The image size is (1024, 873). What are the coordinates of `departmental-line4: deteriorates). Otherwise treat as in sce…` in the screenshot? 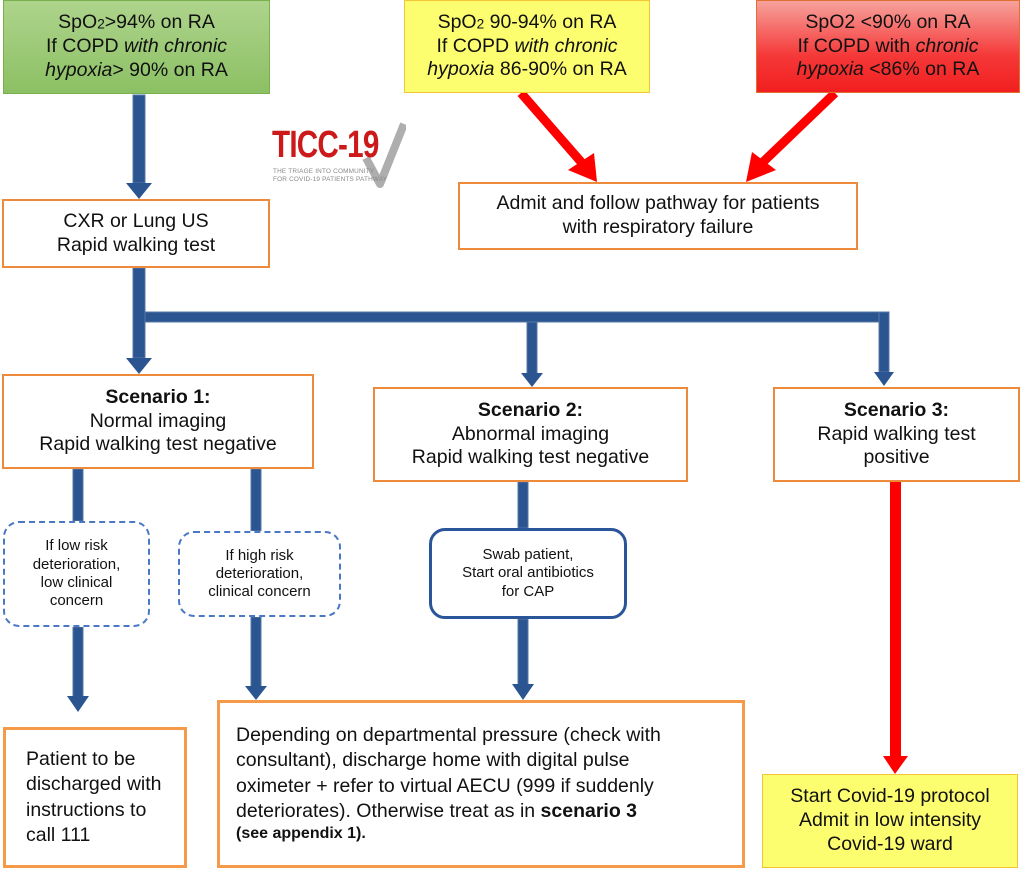 It's located at (437, 810).